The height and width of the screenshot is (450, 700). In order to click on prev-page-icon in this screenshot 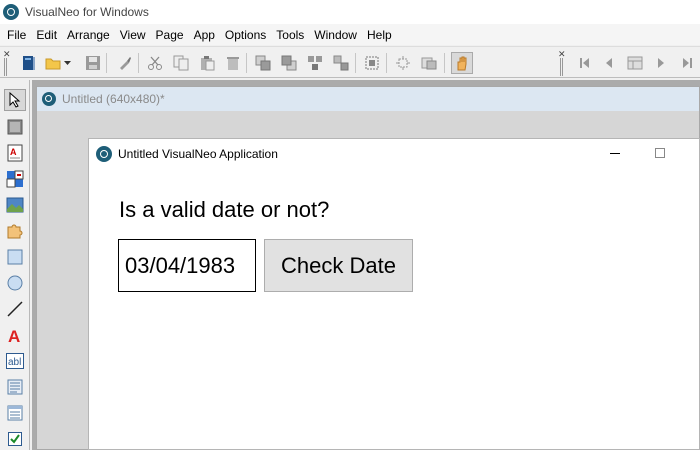, I will do `click(609, 63)`.